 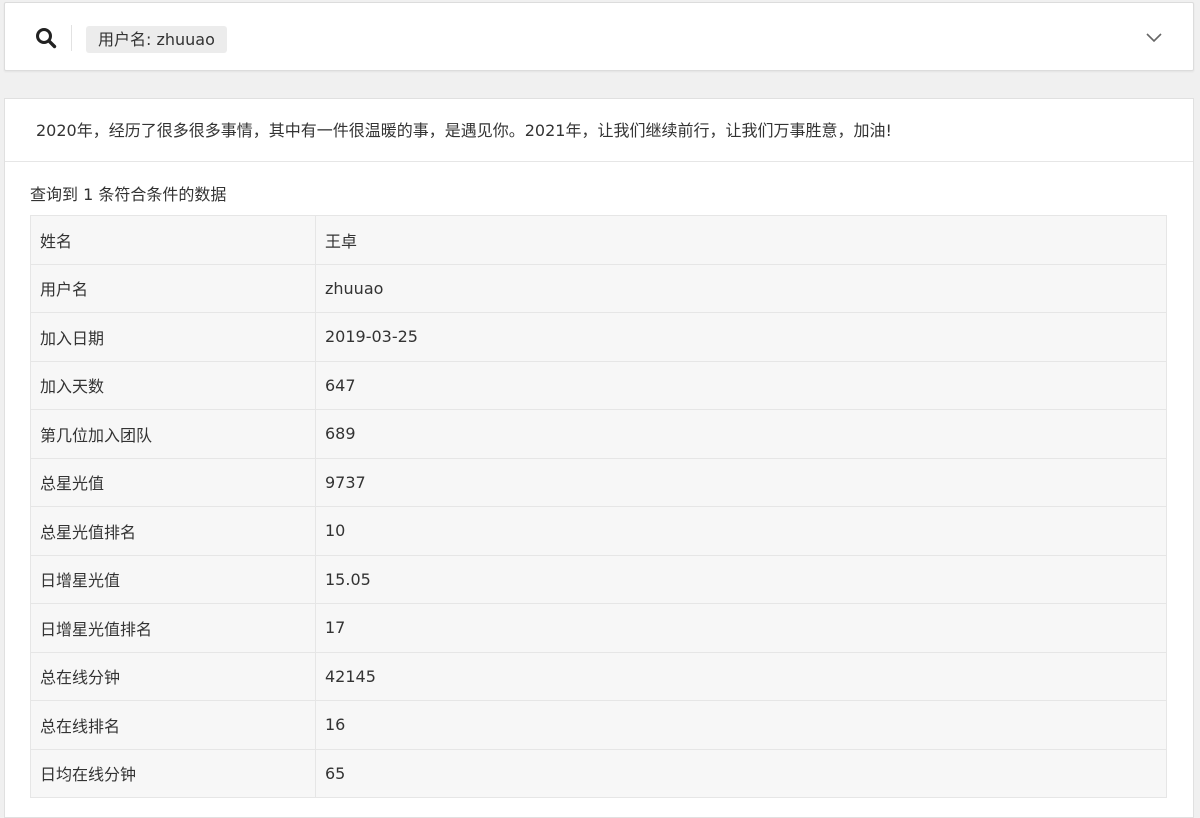 What do you see at coordinates (741, 531) in the screenshot?
I see `row-value: 10` at bounding box center [741, 531].